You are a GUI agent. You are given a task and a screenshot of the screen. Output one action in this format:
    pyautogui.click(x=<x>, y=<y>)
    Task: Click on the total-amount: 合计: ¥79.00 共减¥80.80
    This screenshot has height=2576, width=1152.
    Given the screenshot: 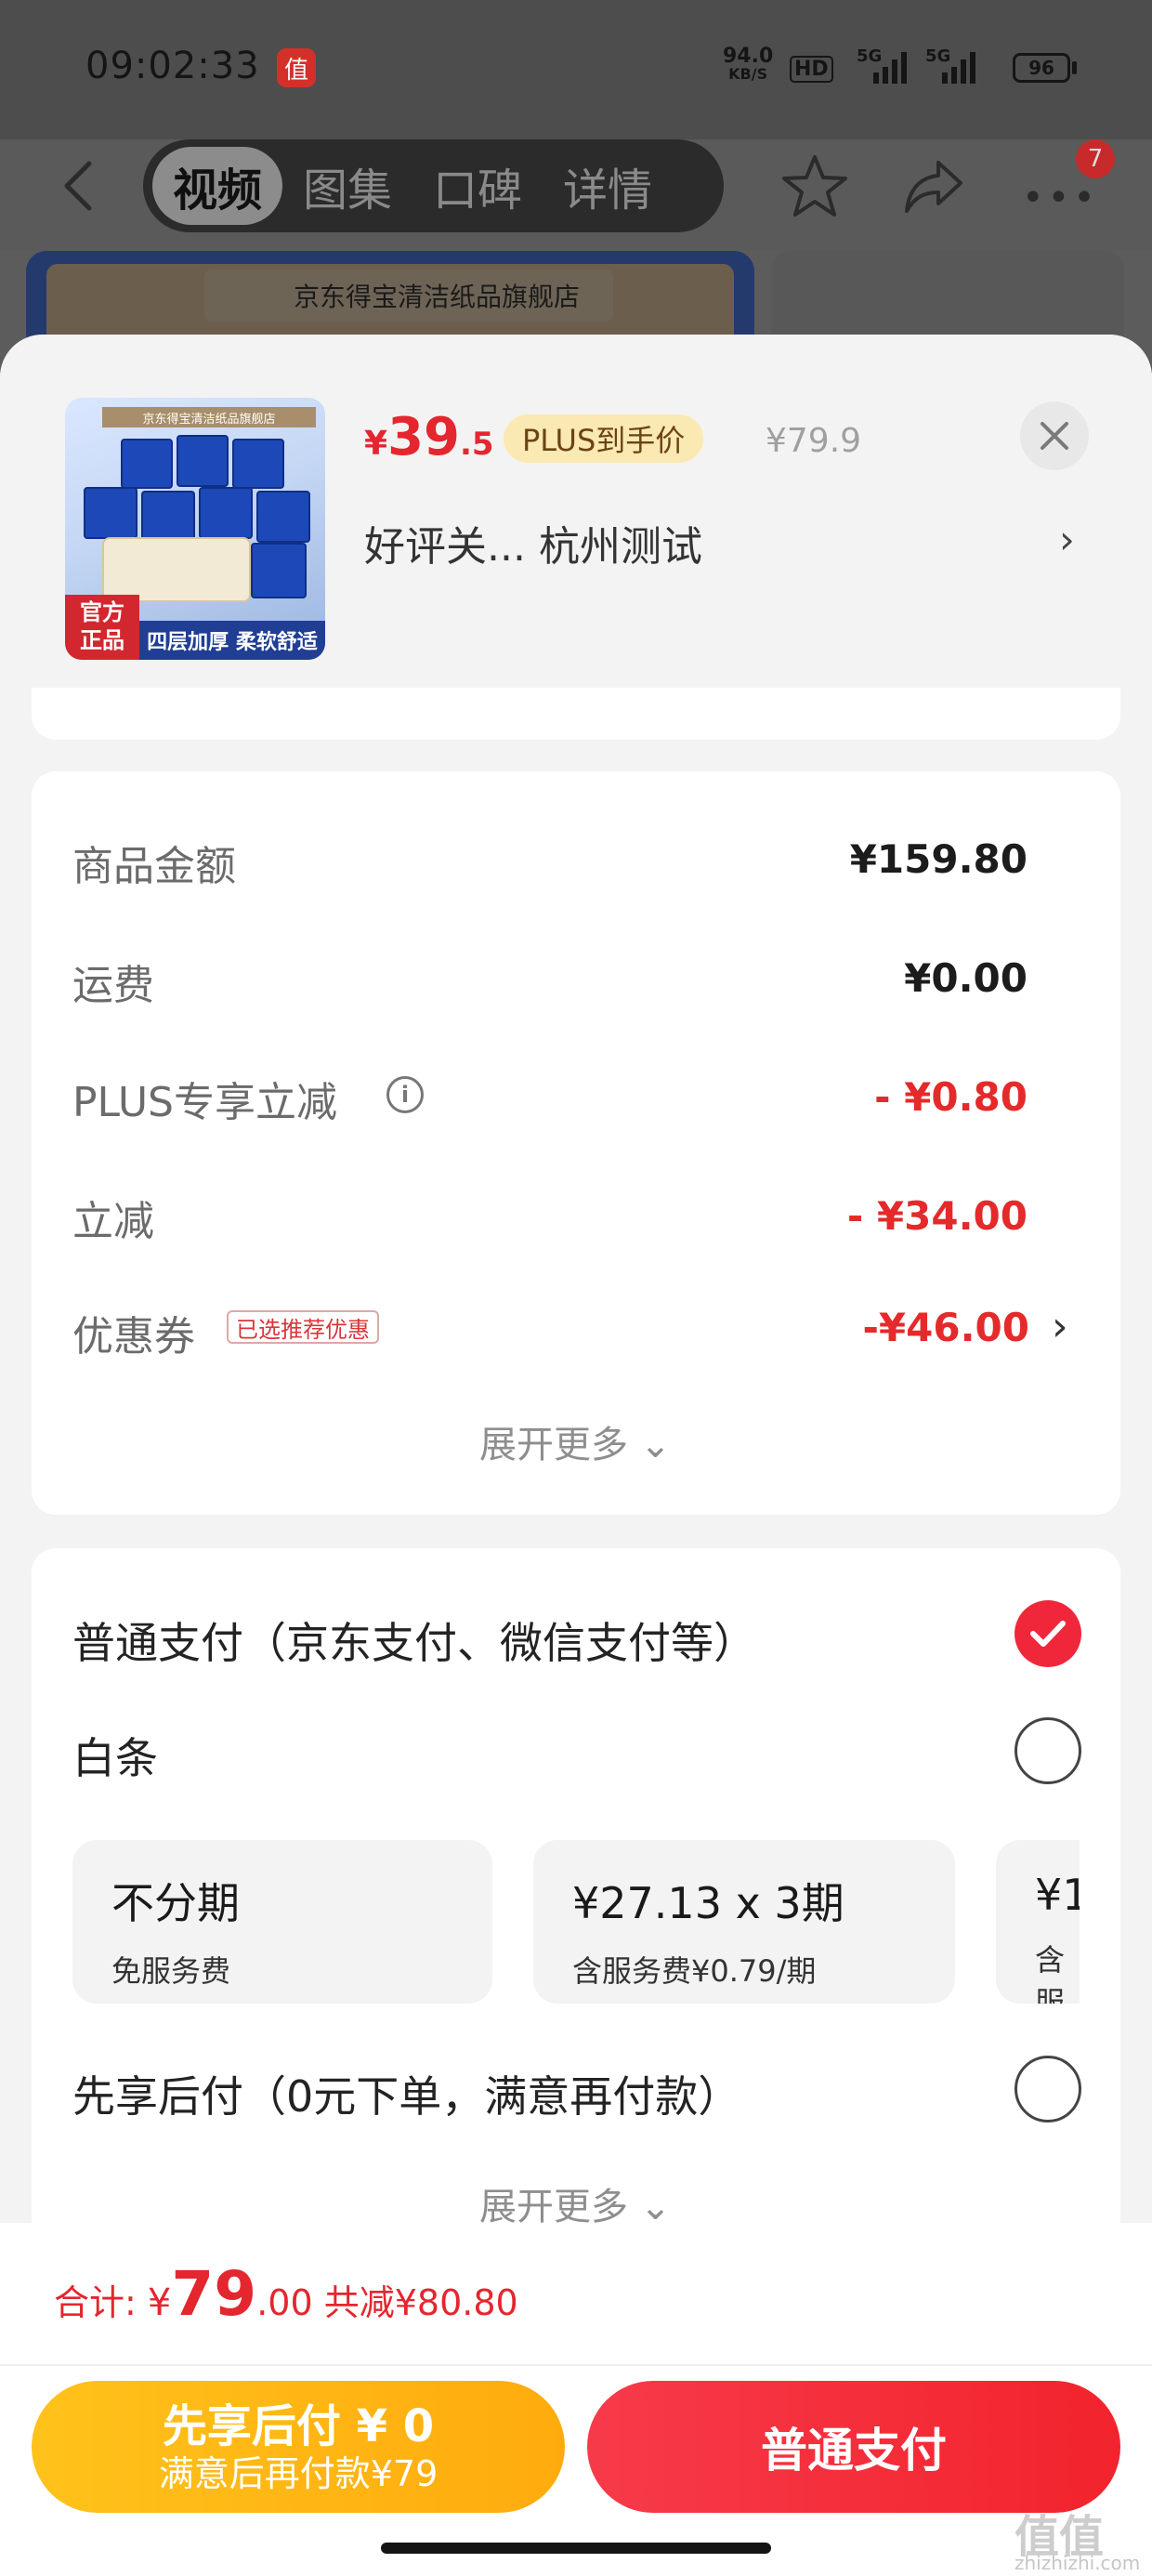 What is the action you would take?
    pyautogui.click(x=286, y=2294)
    